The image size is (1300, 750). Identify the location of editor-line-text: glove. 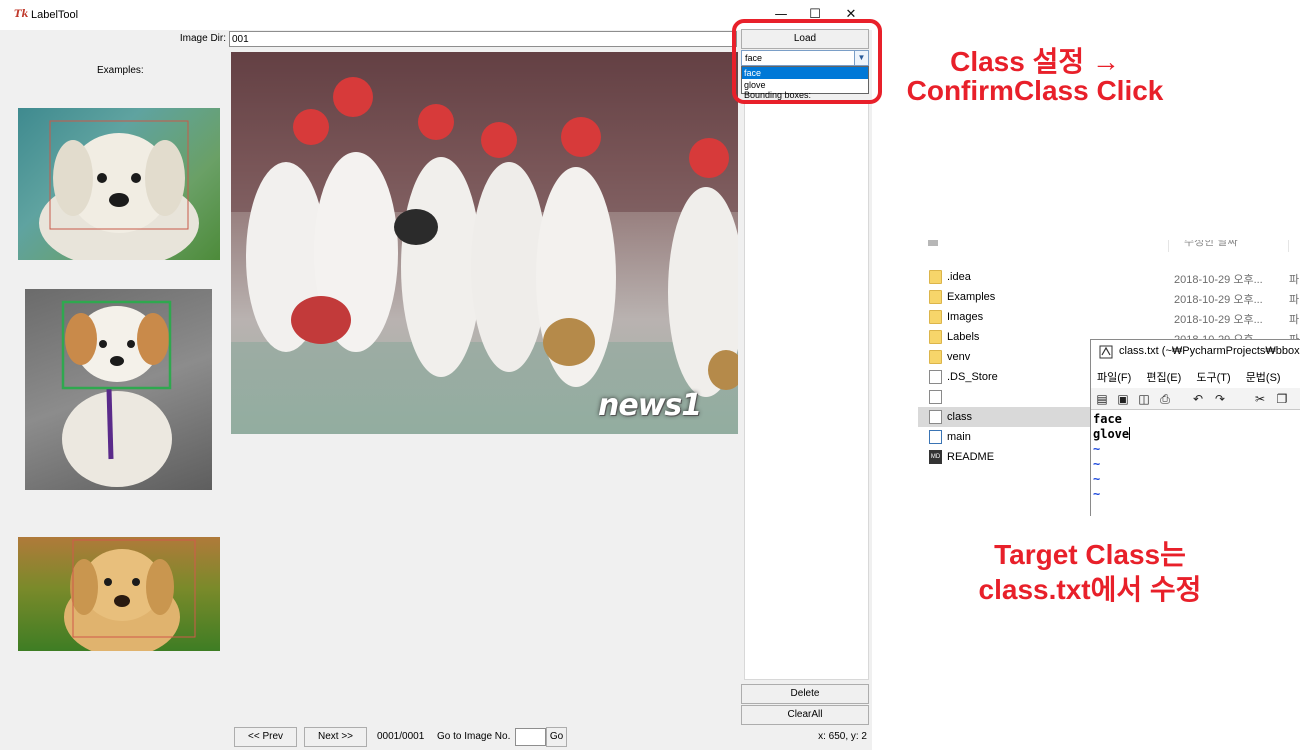
(1111, 434).